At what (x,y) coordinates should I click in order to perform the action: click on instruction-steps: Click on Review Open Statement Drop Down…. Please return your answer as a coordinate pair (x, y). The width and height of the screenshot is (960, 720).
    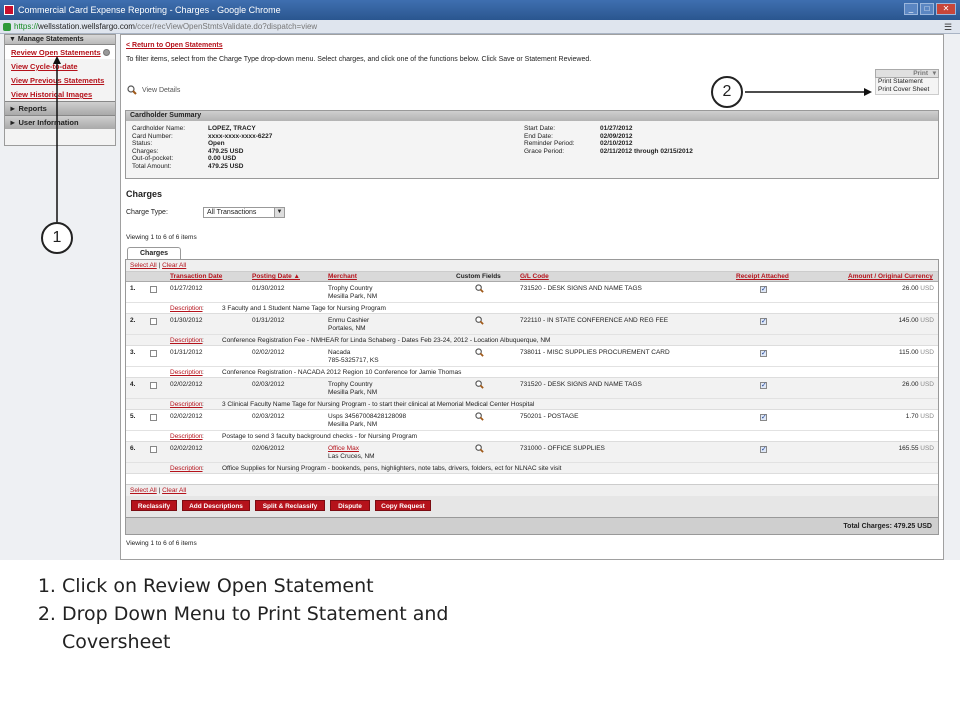
    Looking at the image, I should click on (239, 614).